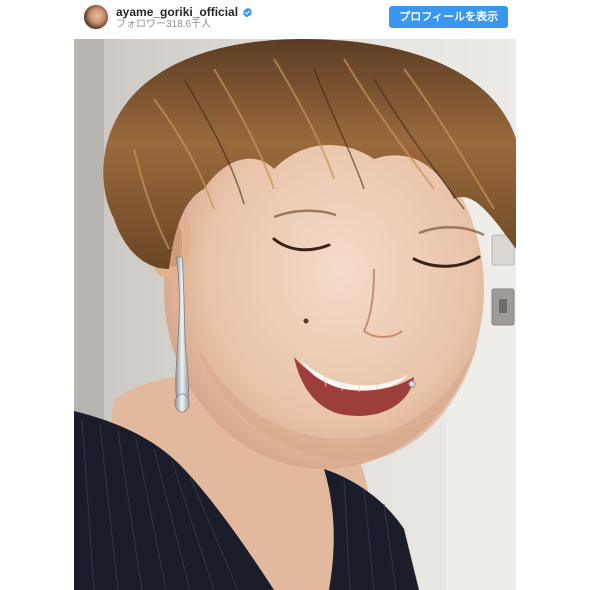 This screenshot has height=590, width=591. What do you see at coordinates (247, 12) in the screenshot?
I see `verified-badge-icon` at bounding box center [247, 12].